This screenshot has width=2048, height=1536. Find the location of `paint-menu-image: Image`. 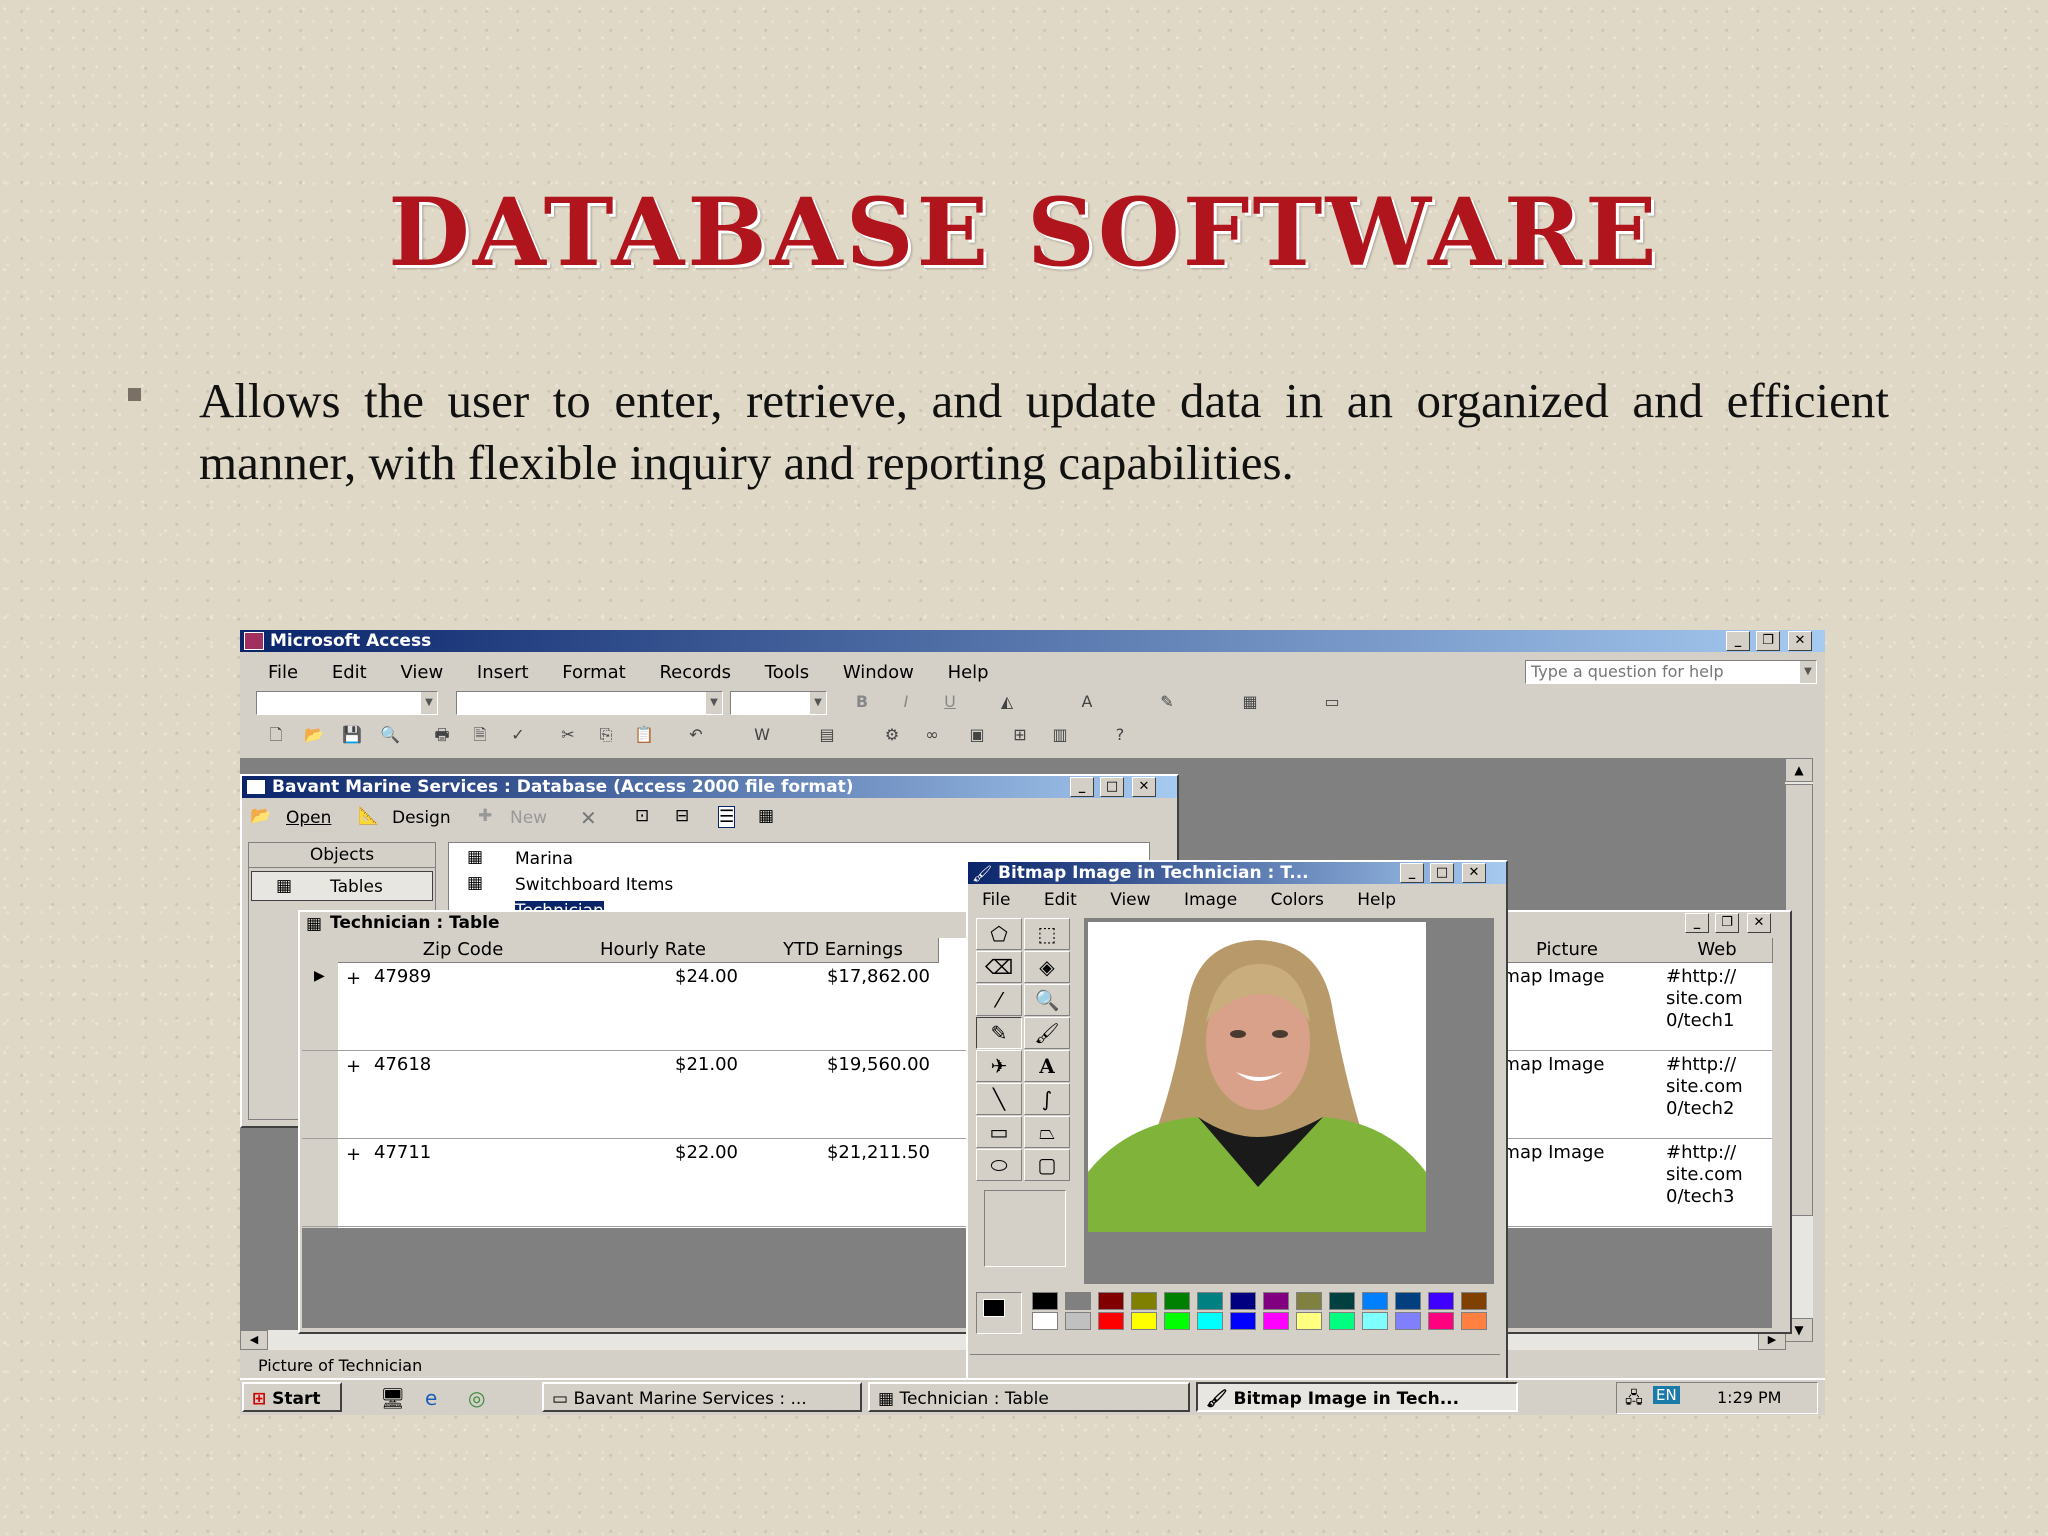

paint-menu-image: Image is located at coordinates (1210, 900).